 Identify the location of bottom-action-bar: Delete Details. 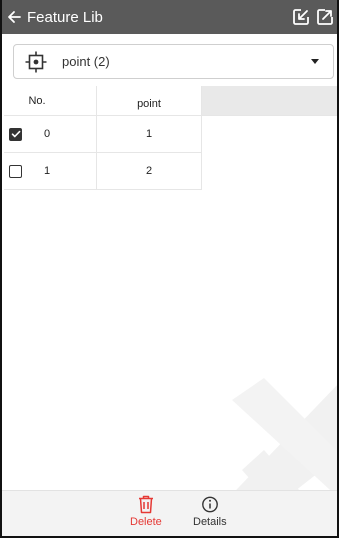
(169, 513).